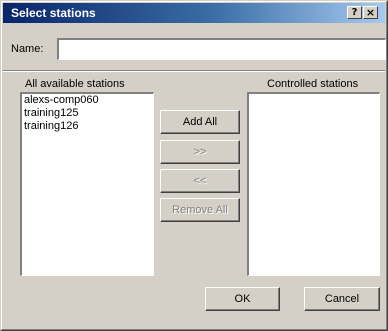 Image resolution: width=388 pixels, height=331 pixels. Describe the element at coordinates (194, 13) in the screenshot. I see `title-bar: Select stations ? ×` at that location.